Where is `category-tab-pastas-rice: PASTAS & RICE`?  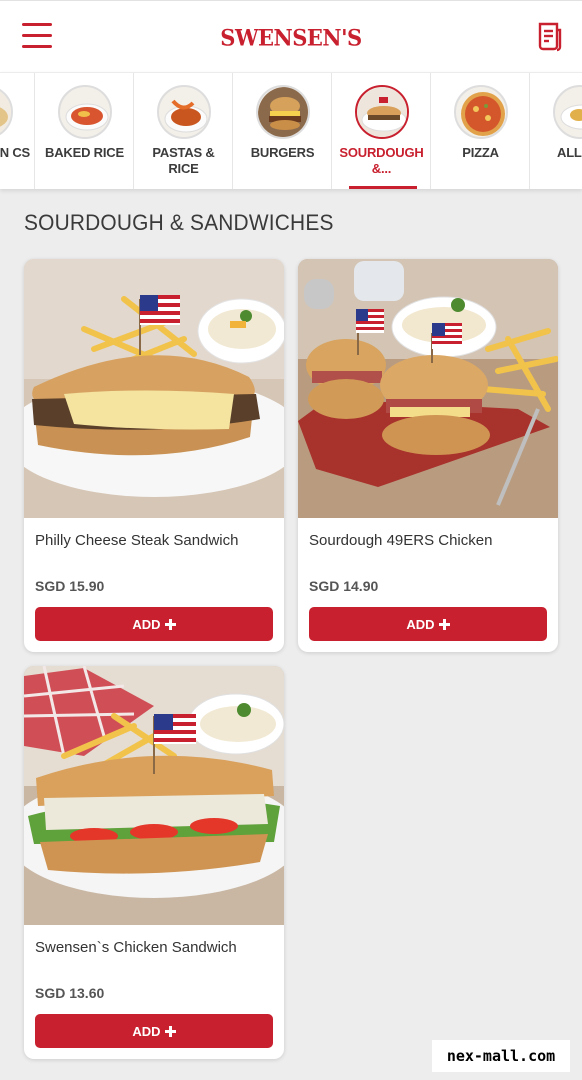 category-tab-pastas-rice: PASTAS & RICE is located at coordinates (184, 131).